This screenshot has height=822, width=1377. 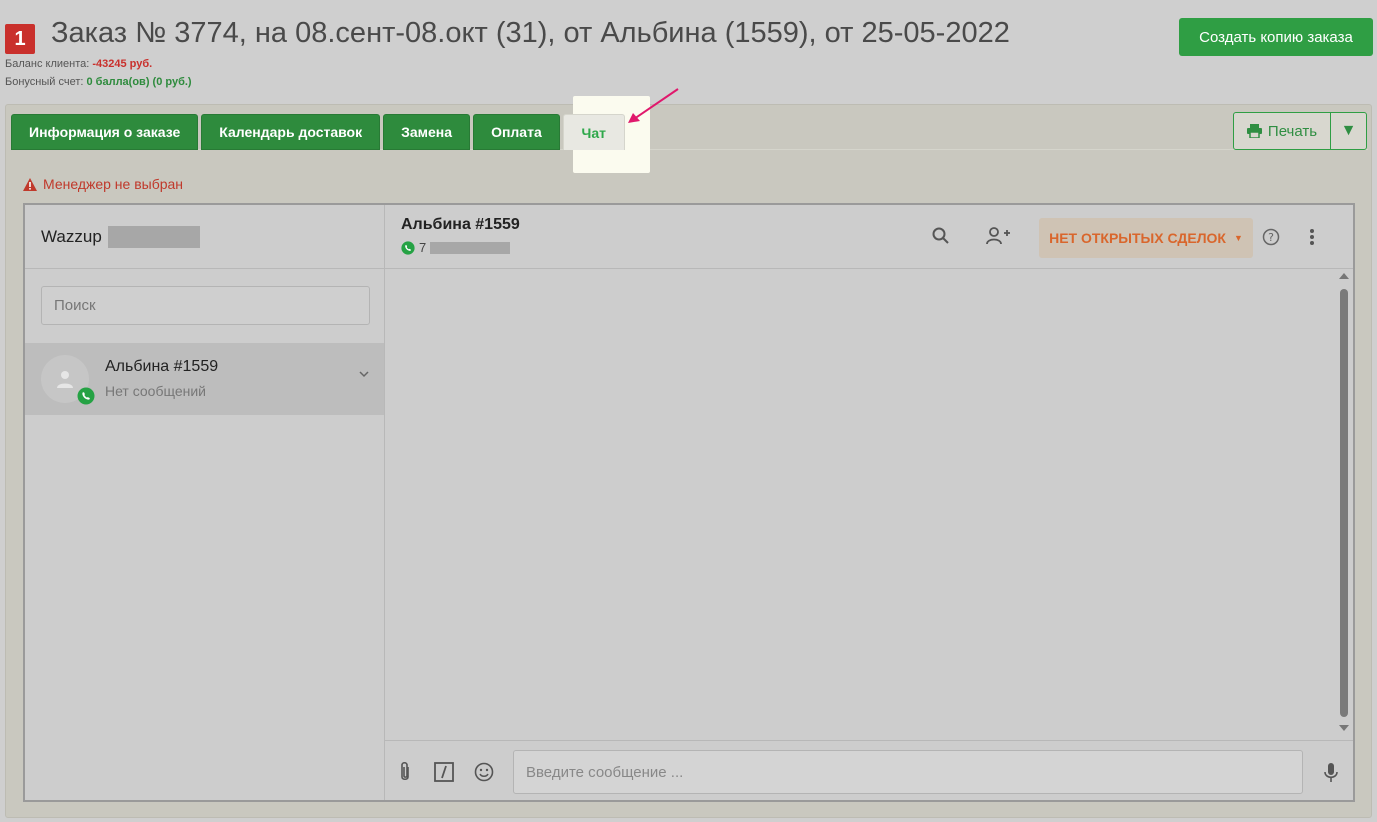 What do you see at coordinates (1312, 237) in the screenshot?
I see `more-menu-icon` at bounding box center [1312, 237].